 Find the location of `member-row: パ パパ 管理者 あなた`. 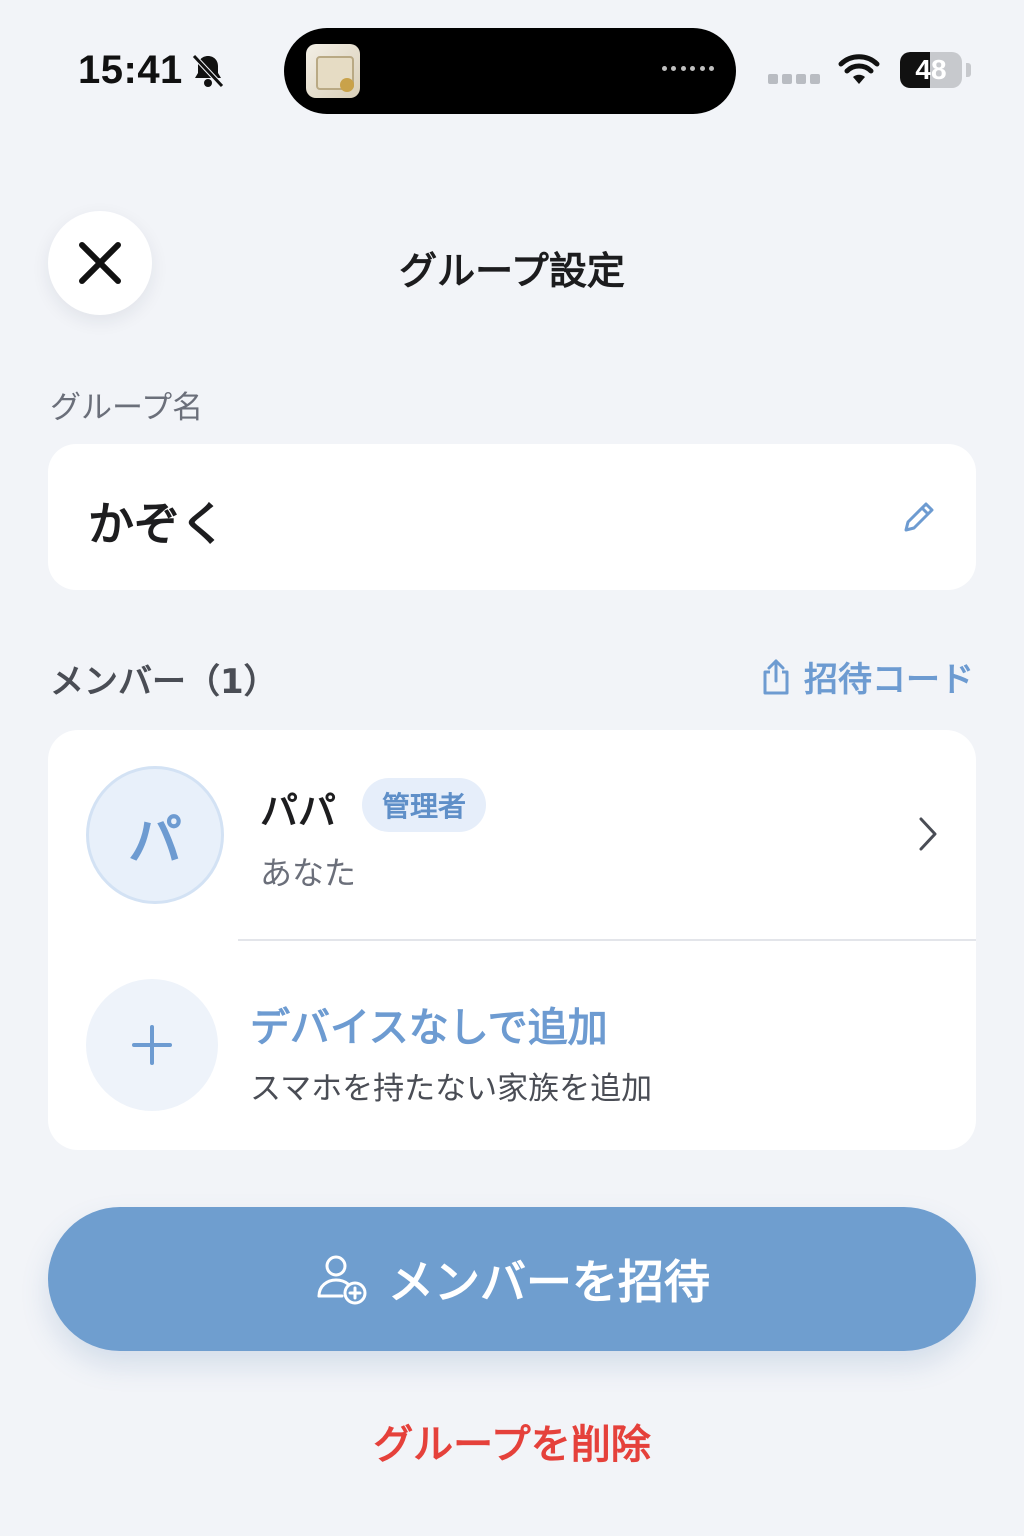

member-row: パ パパ 管理者 あなた is located at coordinates (512, 835).